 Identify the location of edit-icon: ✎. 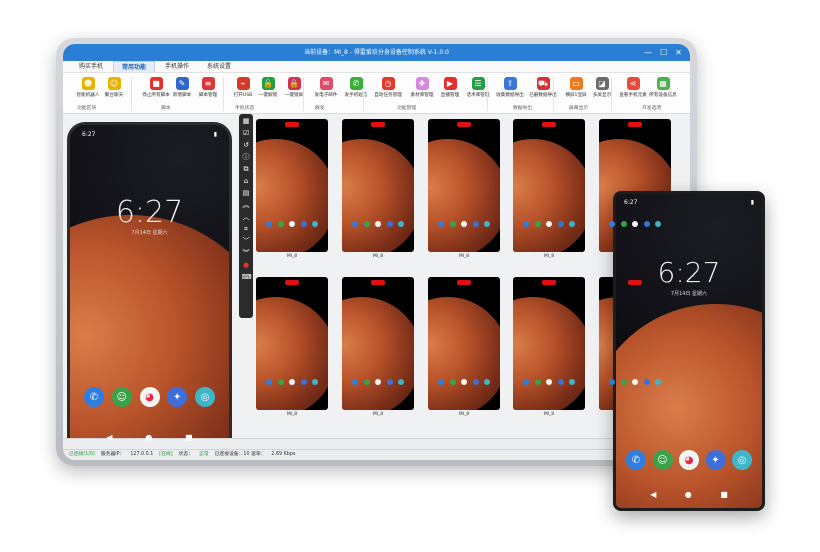
(182, 83).